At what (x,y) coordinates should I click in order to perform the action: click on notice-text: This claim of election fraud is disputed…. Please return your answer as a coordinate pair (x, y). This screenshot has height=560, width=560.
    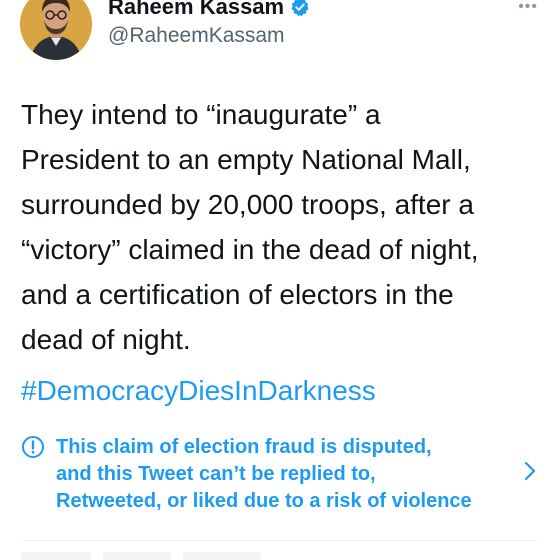
    Looking at the image, I should click on (286, 474).